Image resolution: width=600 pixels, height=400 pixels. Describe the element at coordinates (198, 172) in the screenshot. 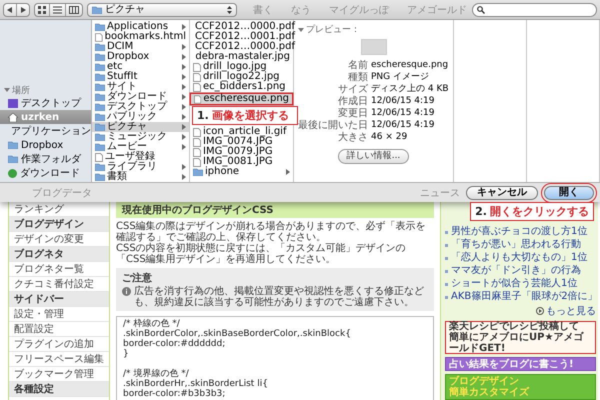

I see `folder-icon` at that location.